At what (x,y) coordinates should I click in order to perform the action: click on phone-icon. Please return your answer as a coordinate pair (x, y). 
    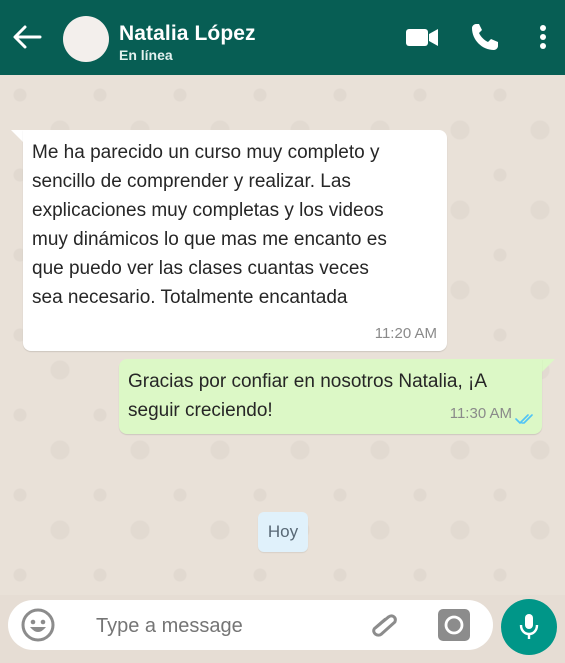
    Looking at the image, I should click on (486, 37).